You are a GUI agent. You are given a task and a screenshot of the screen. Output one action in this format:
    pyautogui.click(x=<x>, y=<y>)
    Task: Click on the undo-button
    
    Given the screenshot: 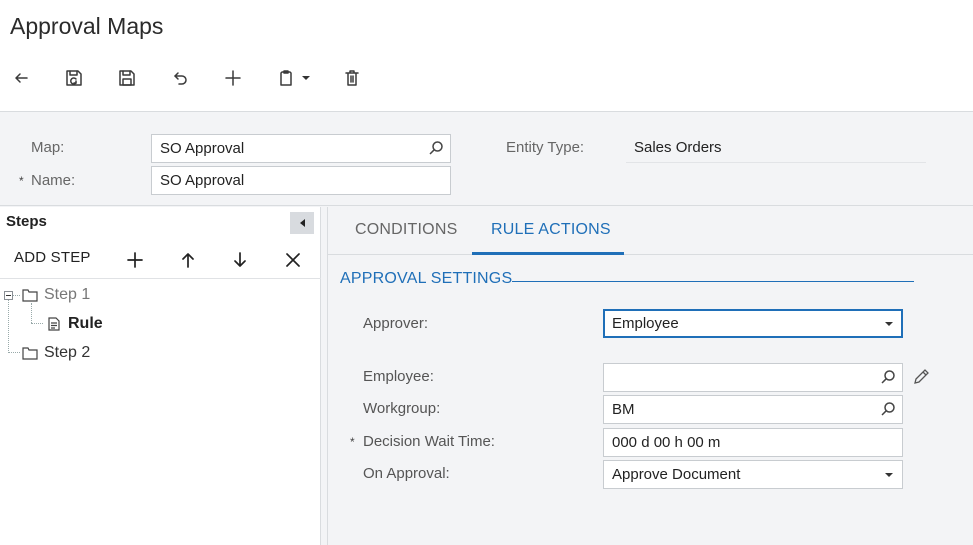 What is the action you would take?
    pyautogui.click(x=180, y=78)
    